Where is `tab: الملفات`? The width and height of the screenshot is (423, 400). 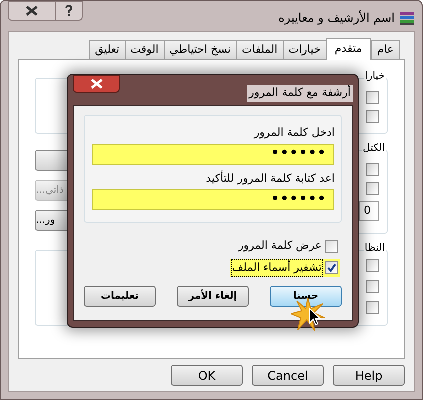
tab: الملفات is located at coordinates (260, 49).